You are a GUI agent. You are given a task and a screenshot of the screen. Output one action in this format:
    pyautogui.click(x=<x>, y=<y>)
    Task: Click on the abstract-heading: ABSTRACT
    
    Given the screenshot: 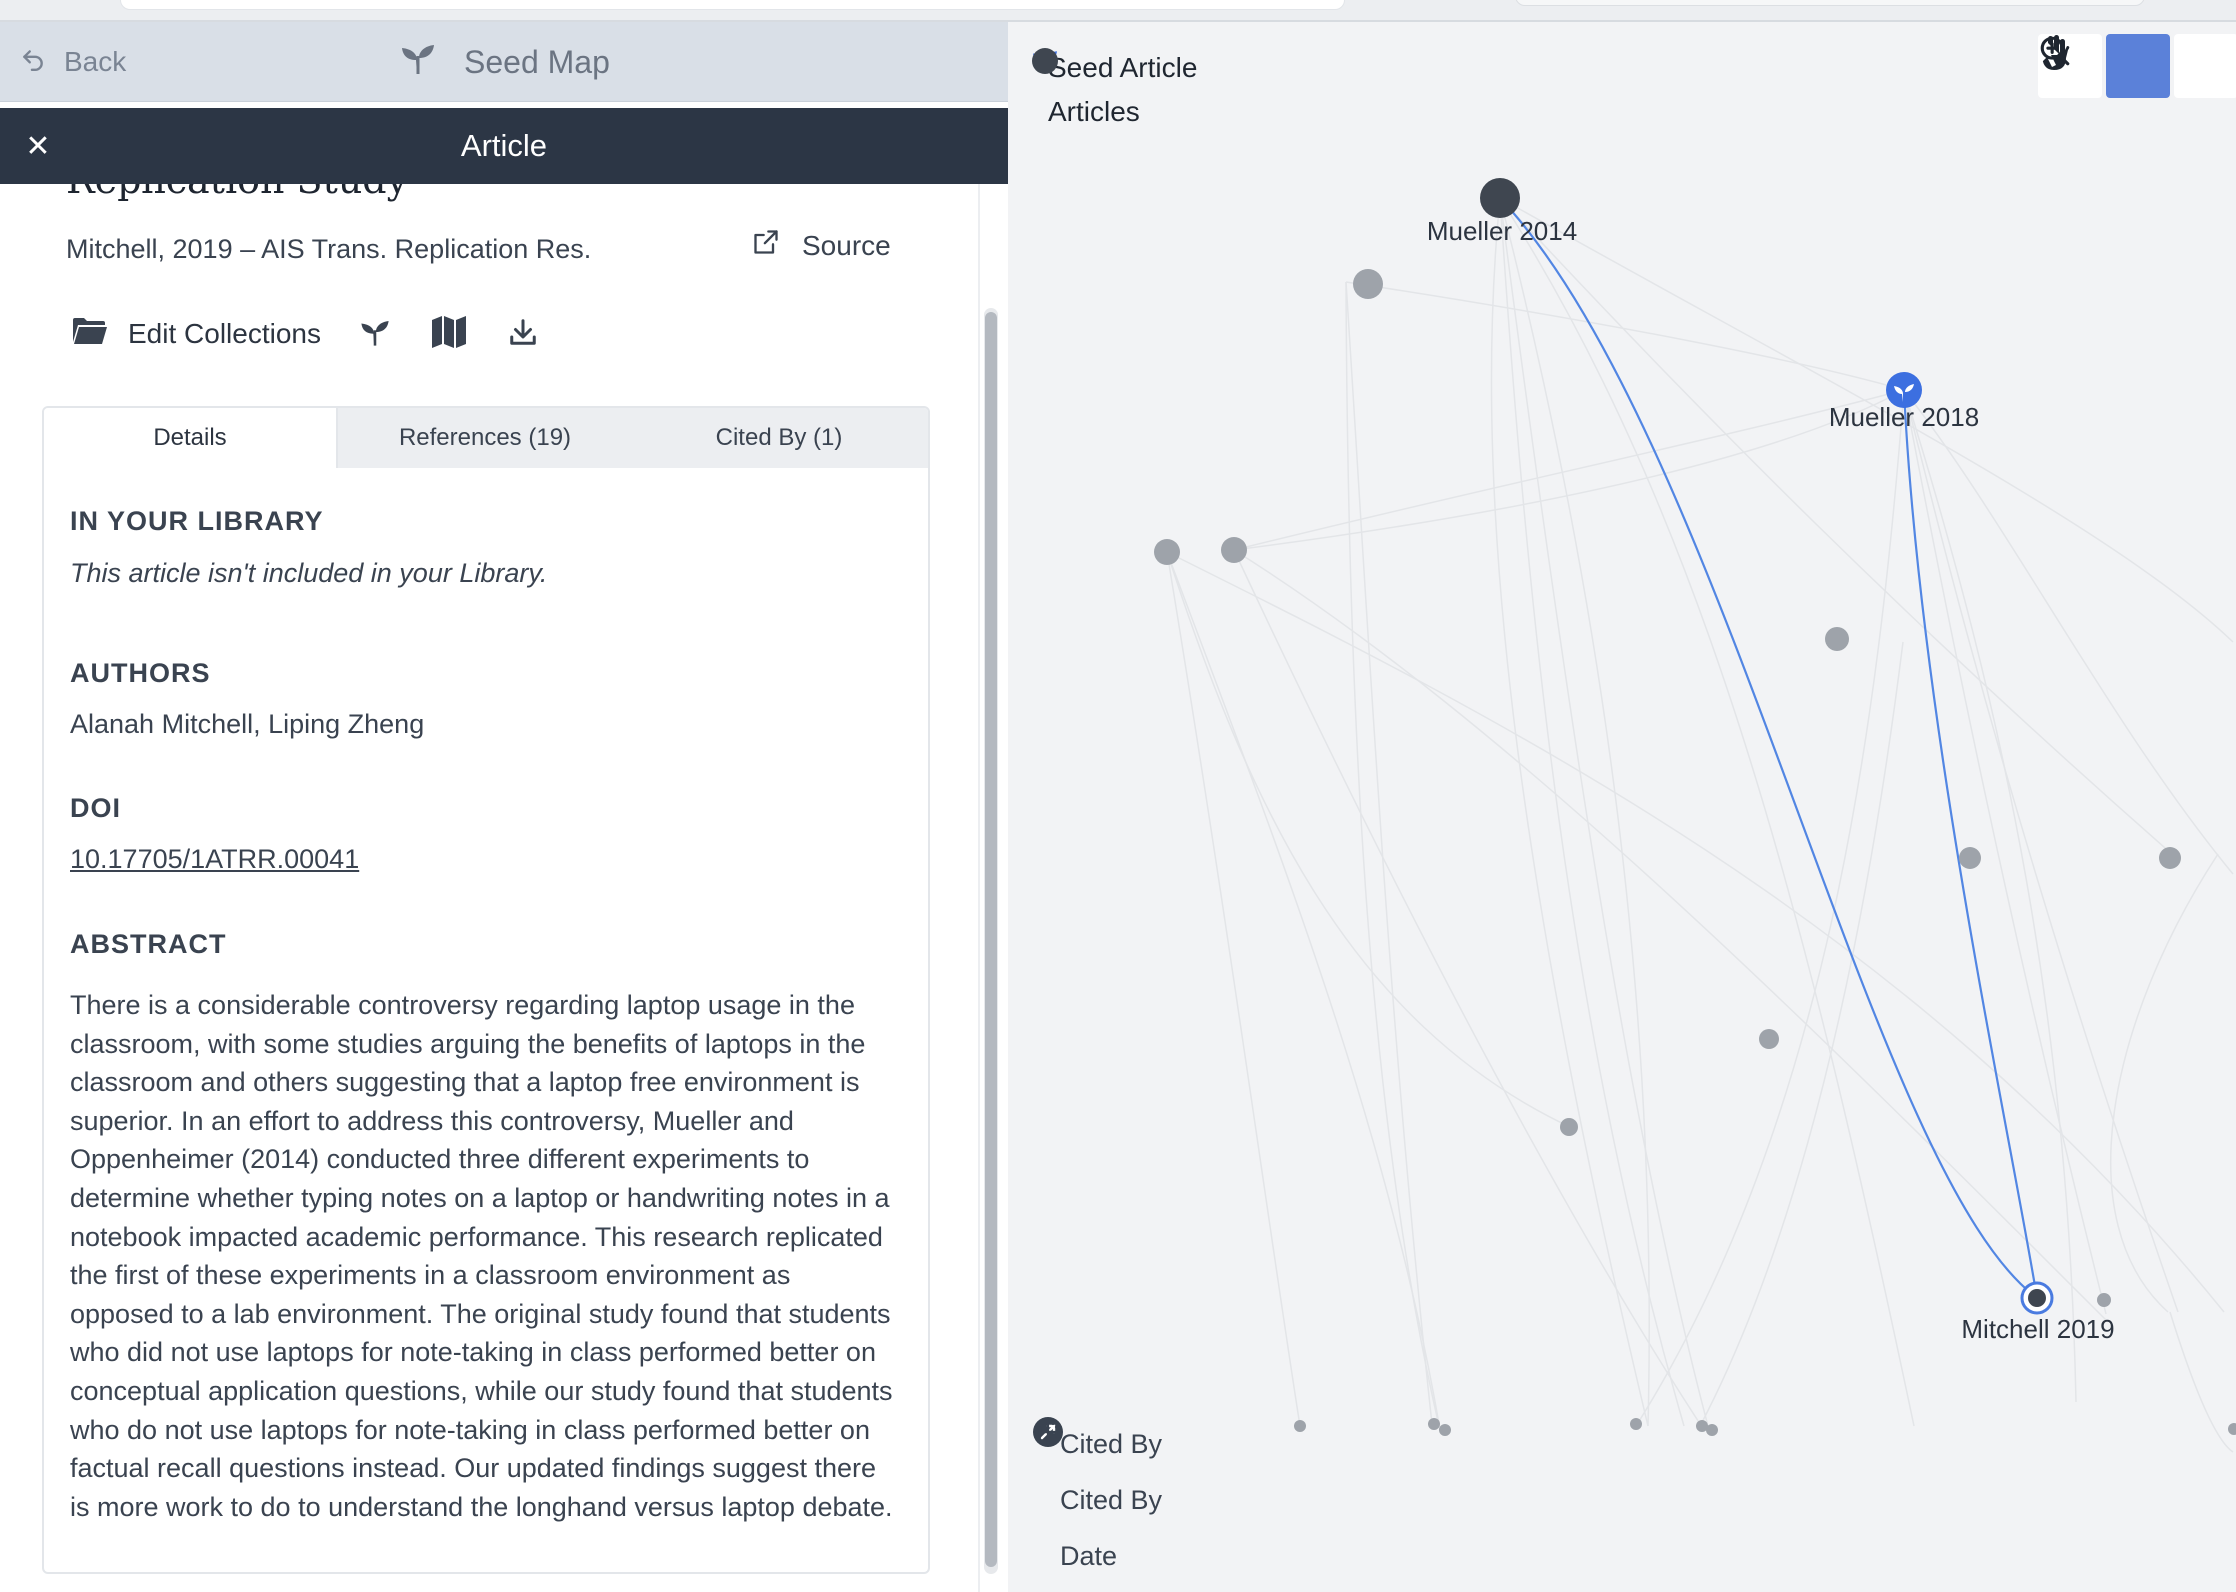 What is the action you would take?
    pyautogui.click(x=148, y=944)
    